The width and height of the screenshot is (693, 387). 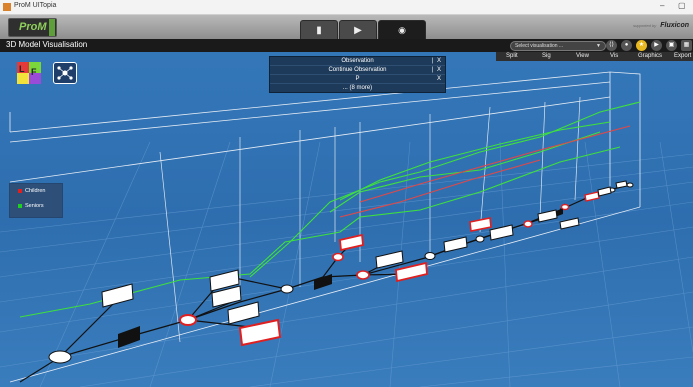 I want to click on legend-item-children: Children, so click(x=31, y=191).